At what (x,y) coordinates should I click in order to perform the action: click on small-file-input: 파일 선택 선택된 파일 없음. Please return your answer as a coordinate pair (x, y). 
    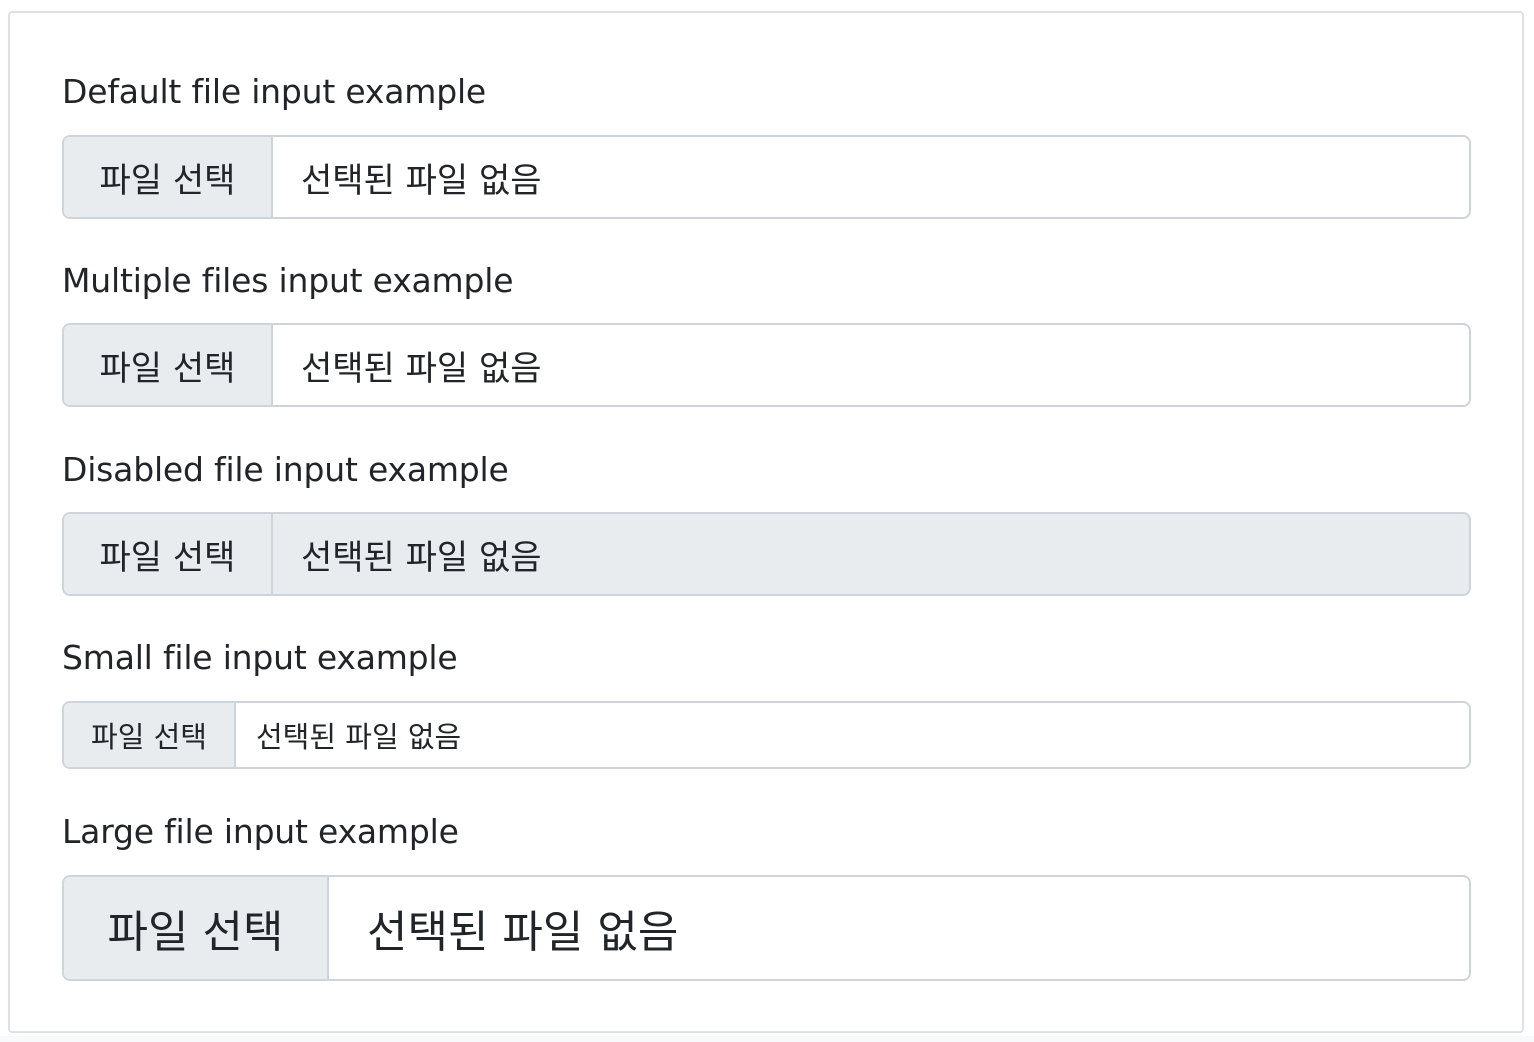
    Looking at the image, I should click on (766, 735).